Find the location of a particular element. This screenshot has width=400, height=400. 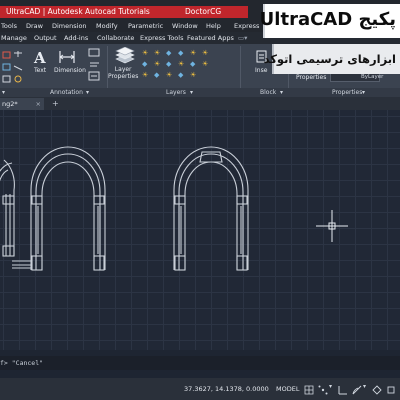

crosshair-cursor-icon is located at coordinates (332, 226).